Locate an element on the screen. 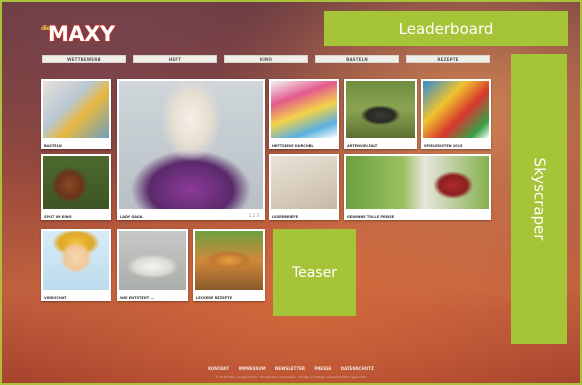  tile-spielekisten: SPIELEKISTEN 2015 is located at coordinates (456, 114).